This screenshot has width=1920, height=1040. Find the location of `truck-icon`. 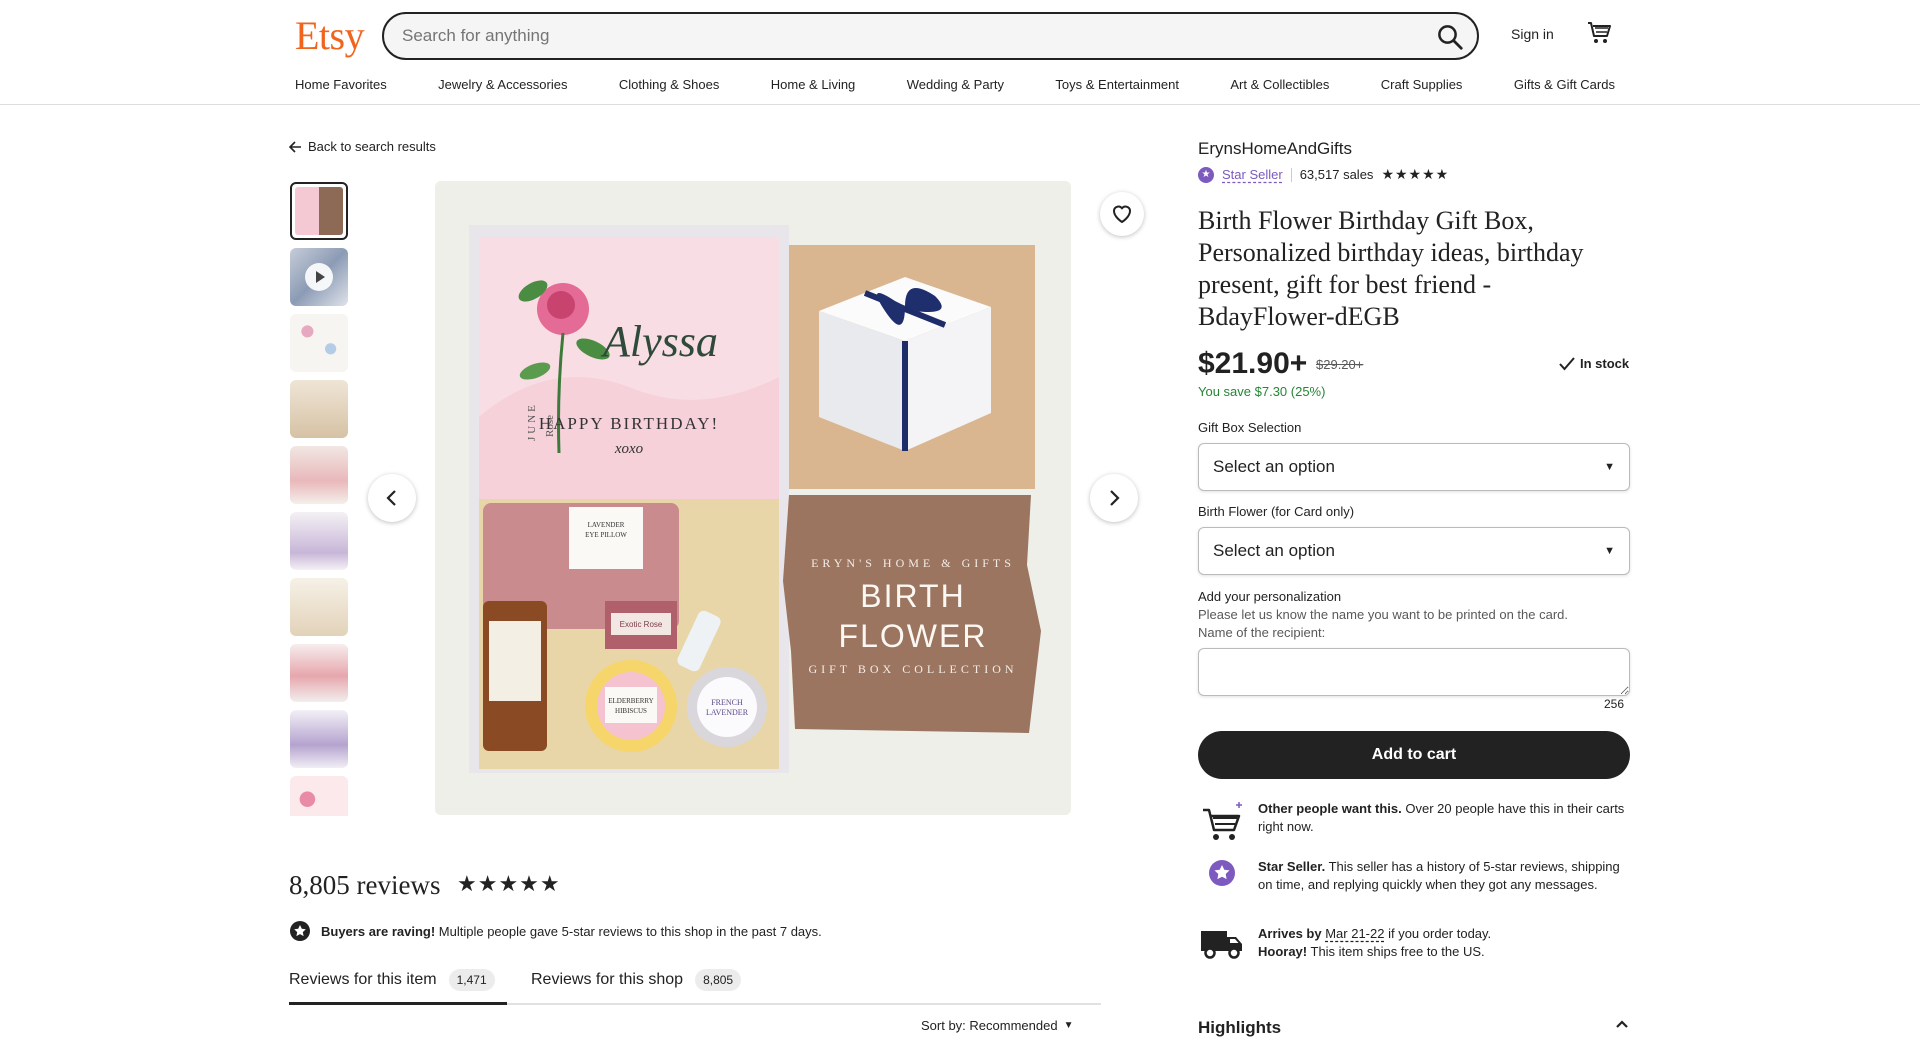

truck-icon is located at coordinates (1221, 945).